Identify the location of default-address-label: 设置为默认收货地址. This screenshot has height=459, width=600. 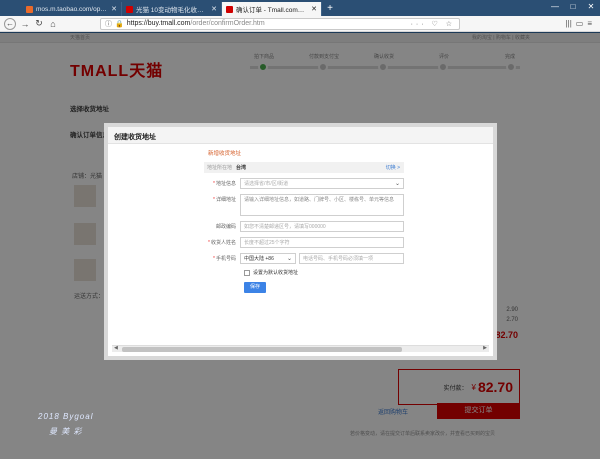
(275, 272).